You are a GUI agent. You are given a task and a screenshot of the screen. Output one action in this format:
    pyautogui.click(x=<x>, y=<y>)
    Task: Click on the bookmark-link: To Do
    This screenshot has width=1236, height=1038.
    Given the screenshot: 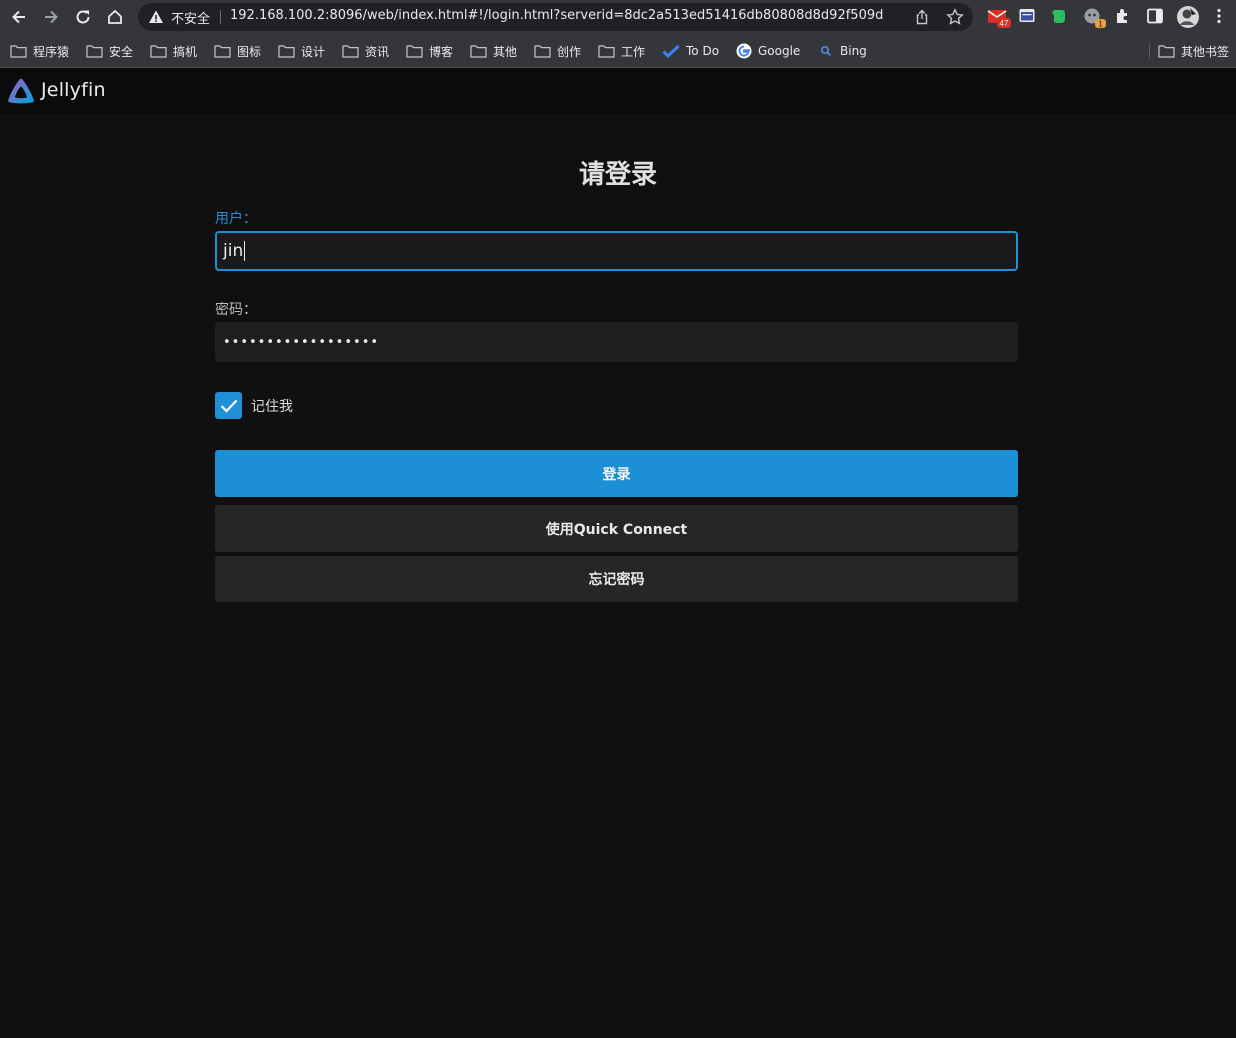 What is the action you would take?
    pyautogui.click(x=690, y=51)
    